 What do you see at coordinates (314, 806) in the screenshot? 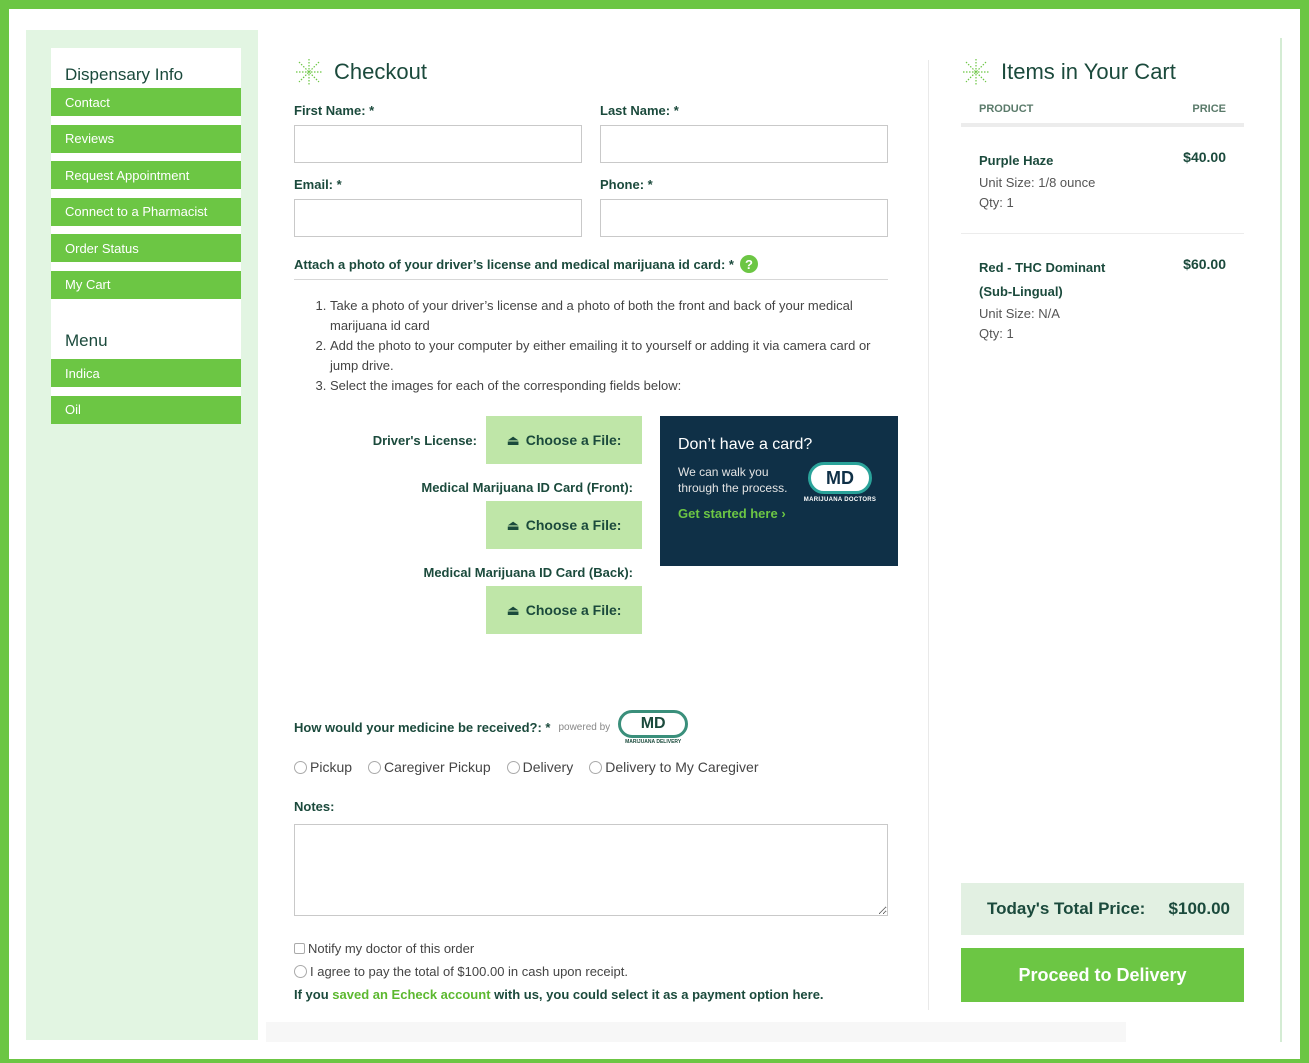
I see `notes-label: Notes:` at bounding box center [314, 806].